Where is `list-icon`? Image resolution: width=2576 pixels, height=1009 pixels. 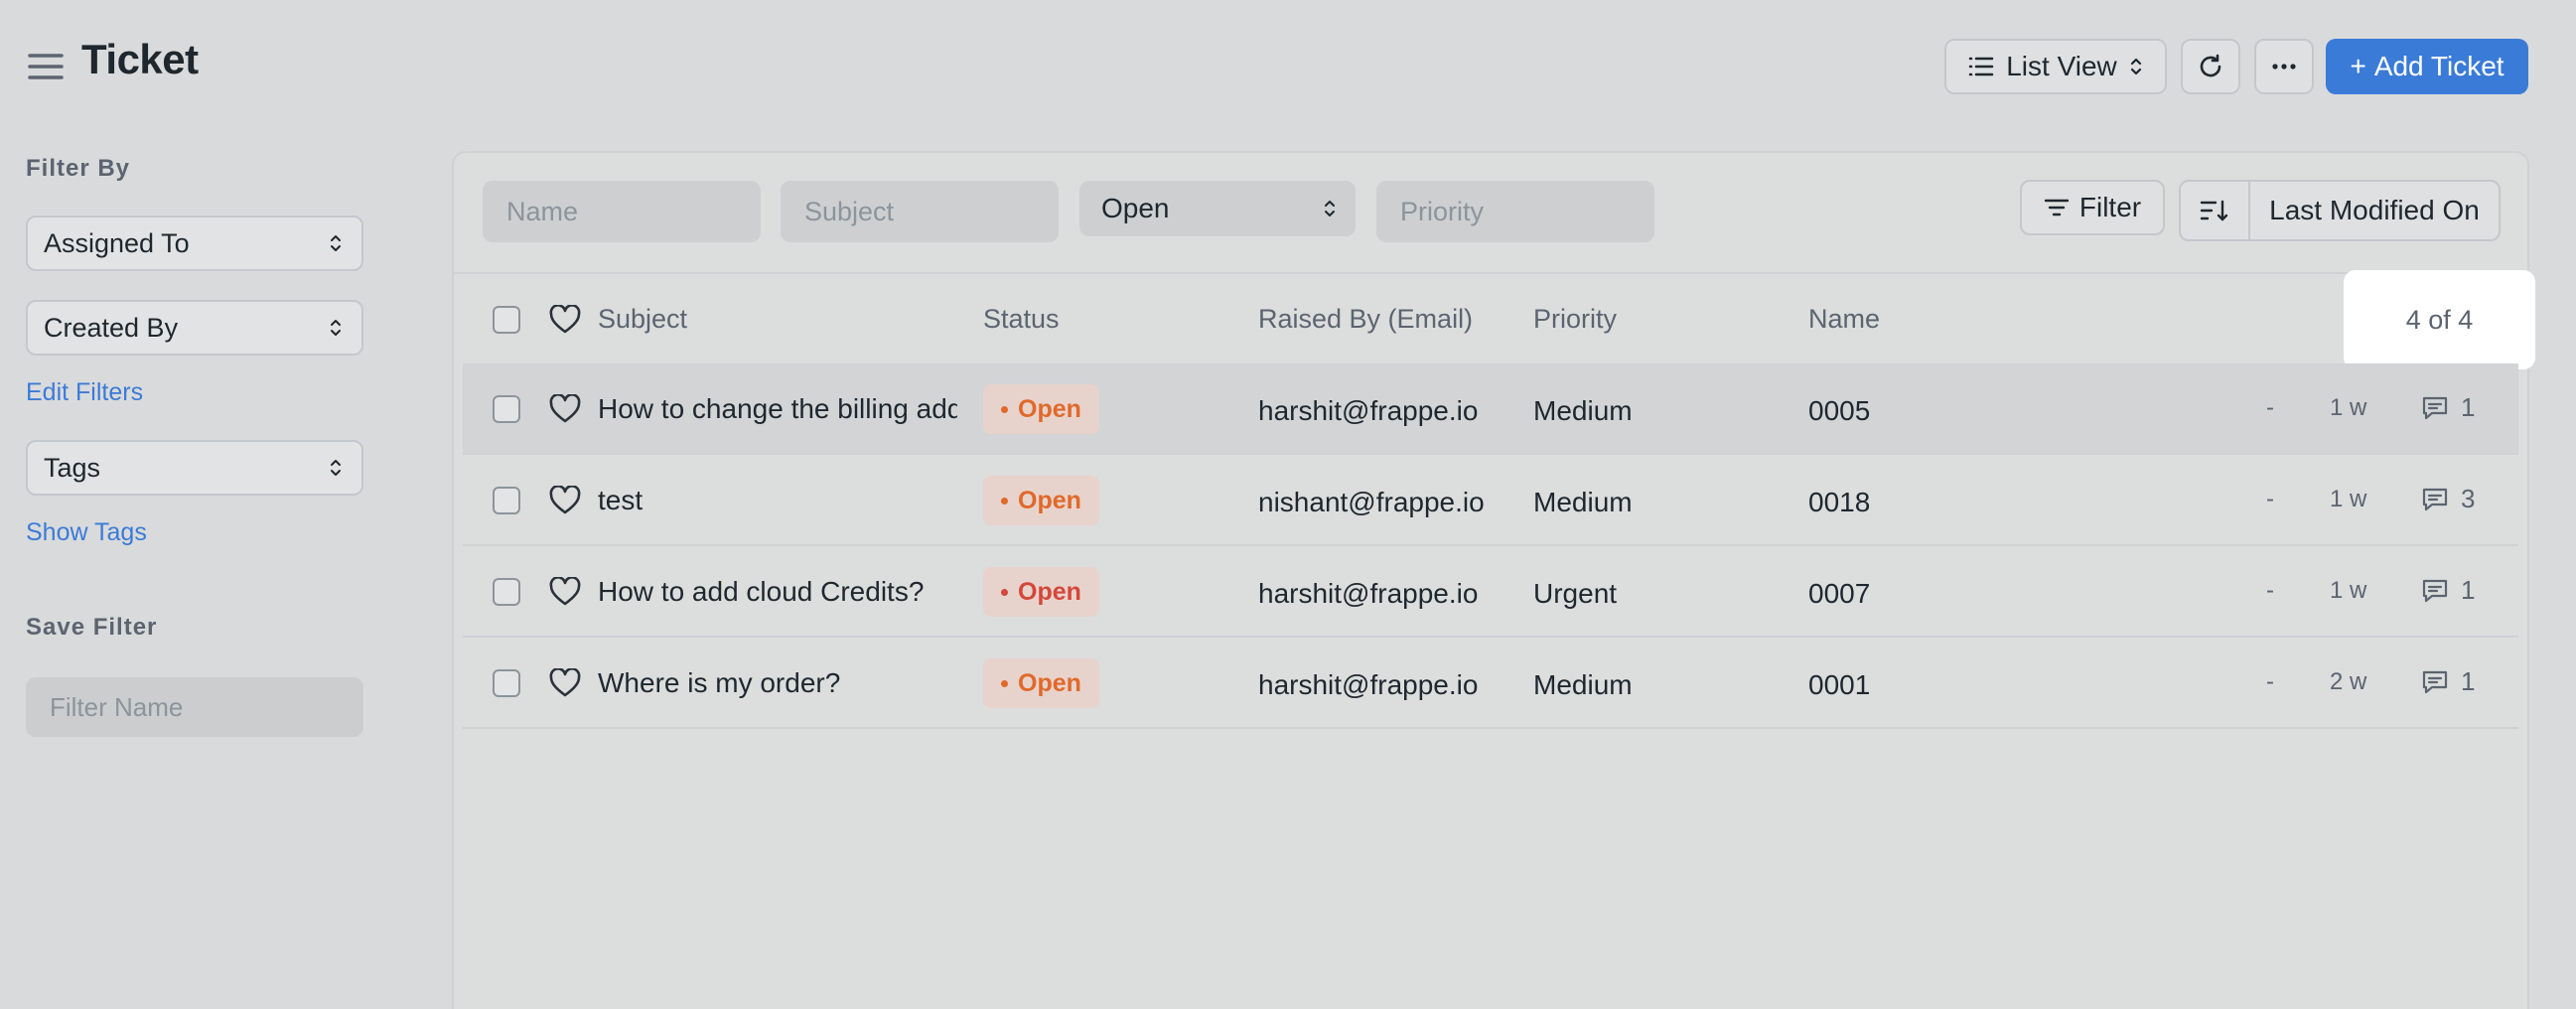 list-icon is located at coordinates (1981, 66).